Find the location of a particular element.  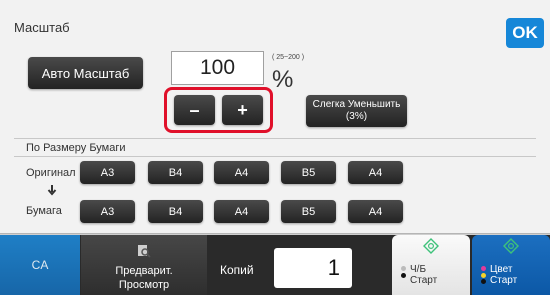

slight-reduce-button: Слегка Уменьшить (3%) is located at coordinates (356, 111).